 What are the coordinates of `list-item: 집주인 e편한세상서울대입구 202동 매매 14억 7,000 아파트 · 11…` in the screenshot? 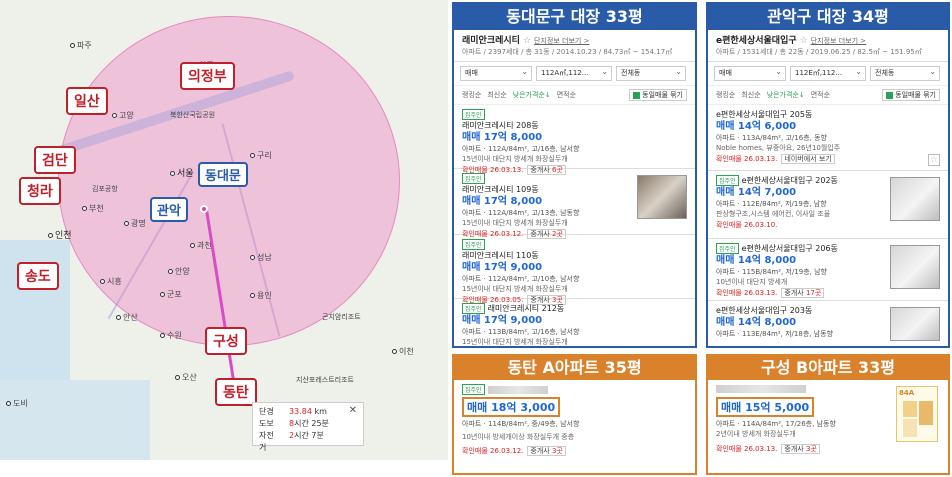 It's located at (828, 205).